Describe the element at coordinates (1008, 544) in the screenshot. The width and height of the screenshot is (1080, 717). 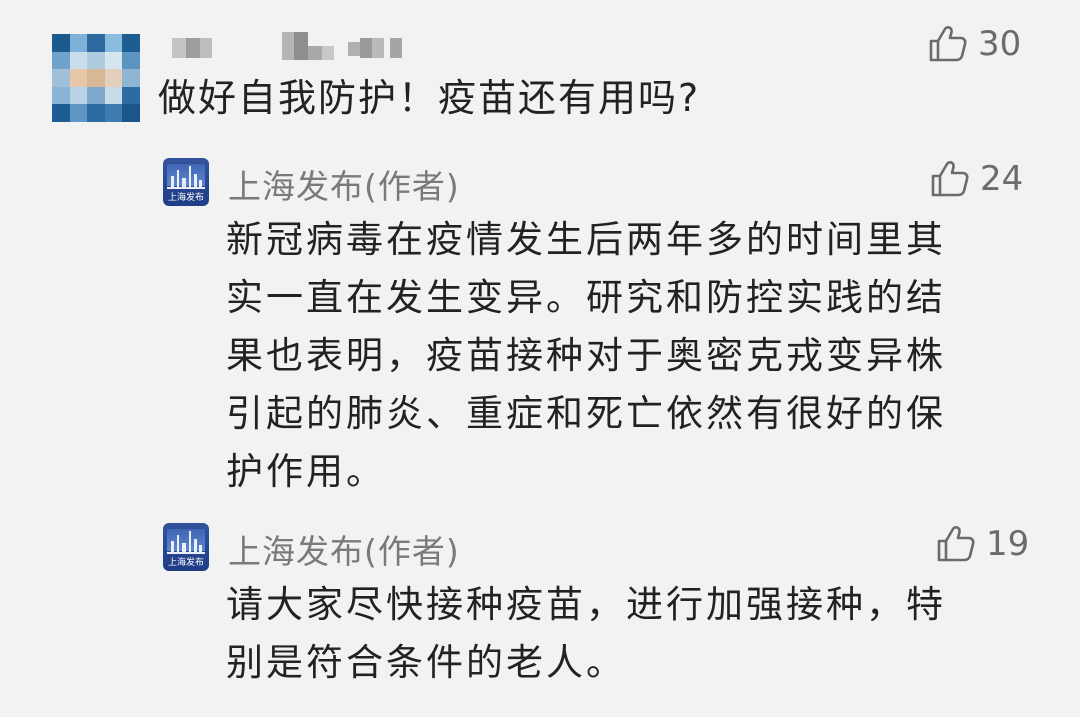
I see `reply-like-count: 19` at that location.